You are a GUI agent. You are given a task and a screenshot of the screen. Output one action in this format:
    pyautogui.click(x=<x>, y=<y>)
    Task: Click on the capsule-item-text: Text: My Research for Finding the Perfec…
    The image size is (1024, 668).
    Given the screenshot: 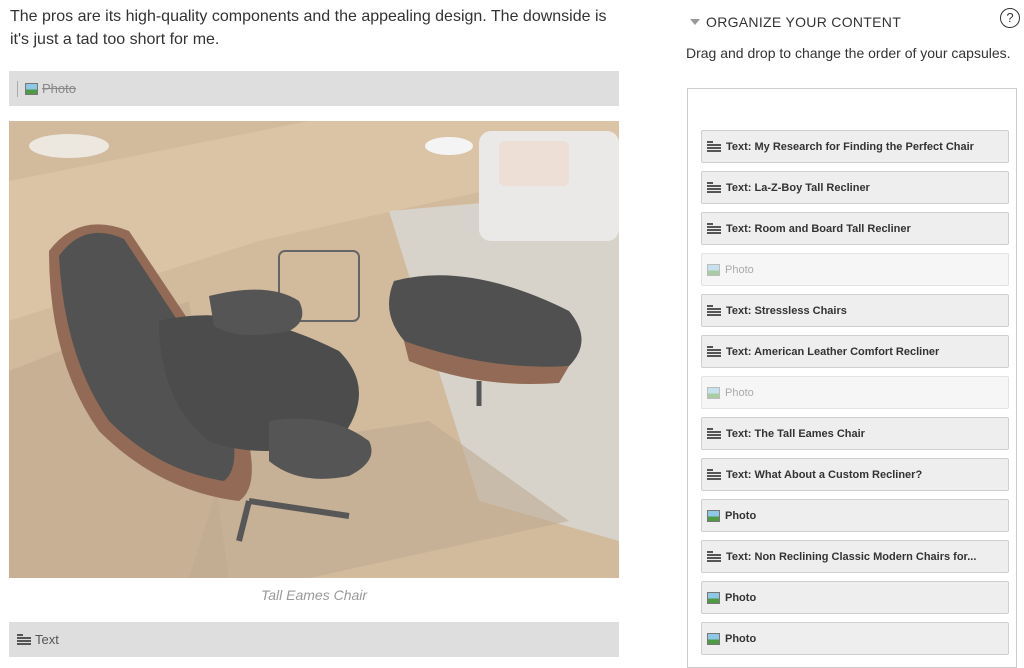 What is the action you would take?
    pyautogui.click(x=855, y=146)
    